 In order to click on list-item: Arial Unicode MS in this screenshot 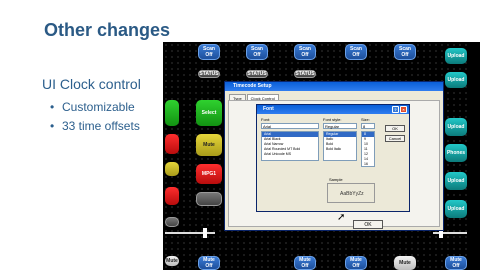, I will do `click(290, 154)`.